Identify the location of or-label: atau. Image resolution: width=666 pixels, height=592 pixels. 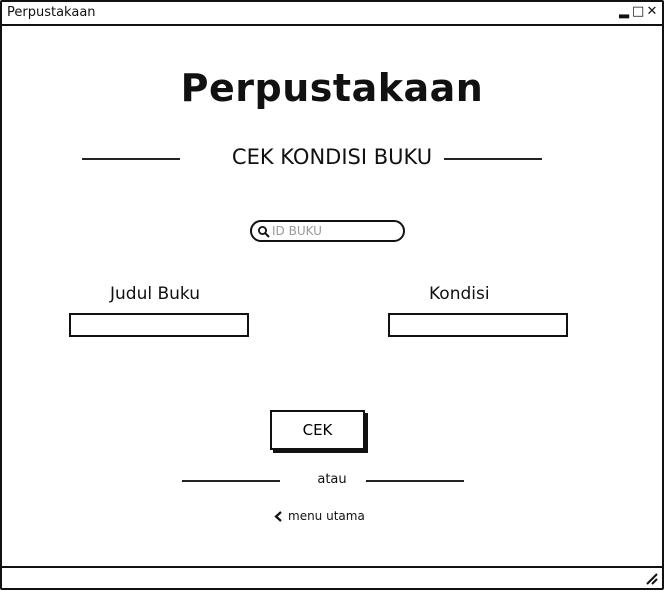
(332, 479).